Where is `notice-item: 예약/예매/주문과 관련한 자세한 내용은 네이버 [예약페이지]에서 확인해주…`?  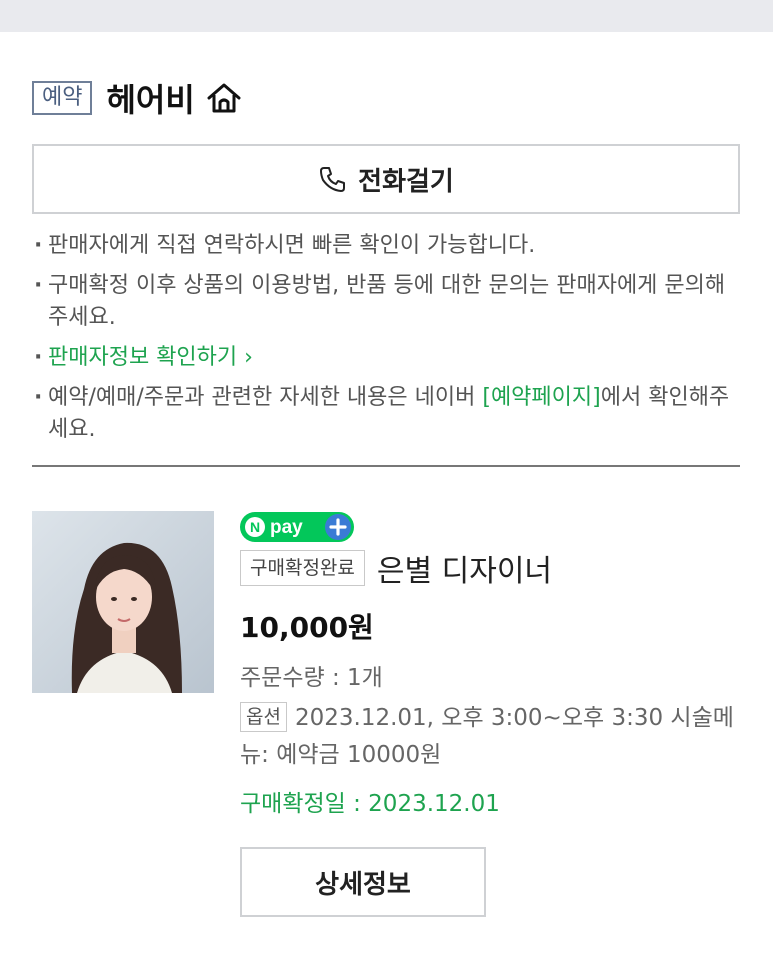 notice-item: 예약/예매/주문과 관련한 자세한 내용은 네이버 [예약페이지]에서 확인해주… is located at coordinates (388, 414).